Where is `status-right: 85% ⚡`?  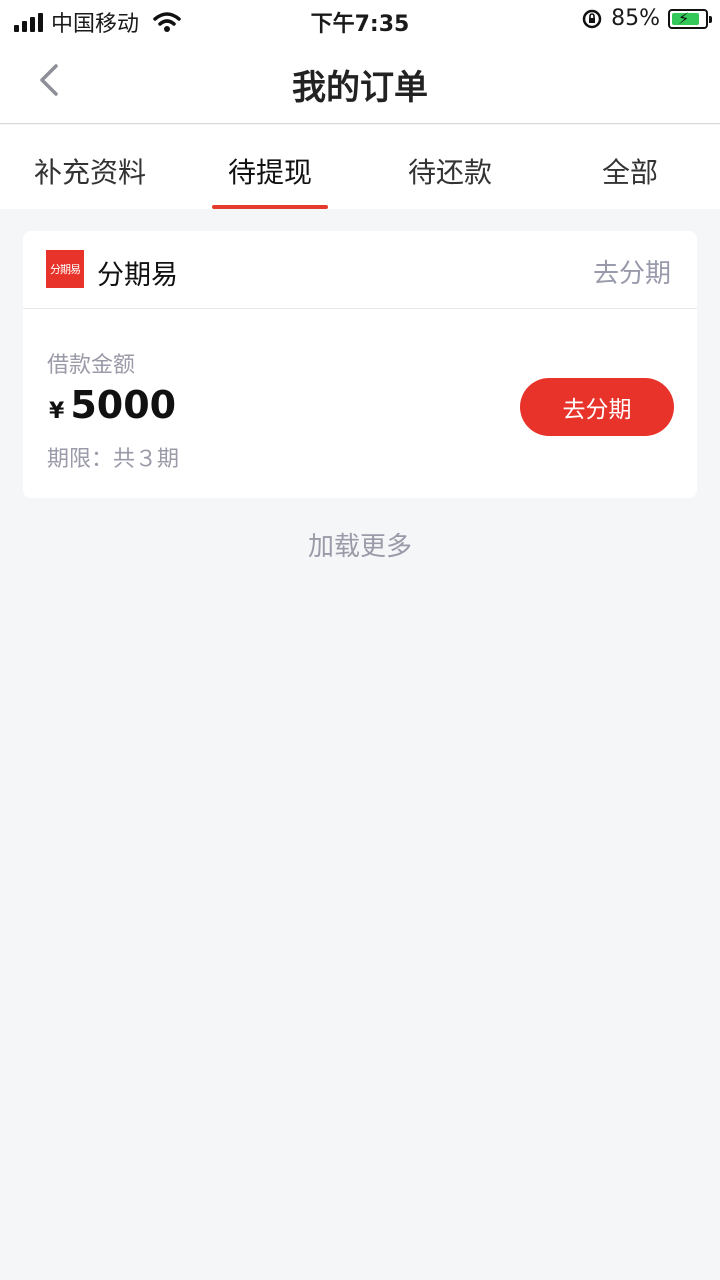
status-right: 85% ⚡ is located at coordinates (646, 18).